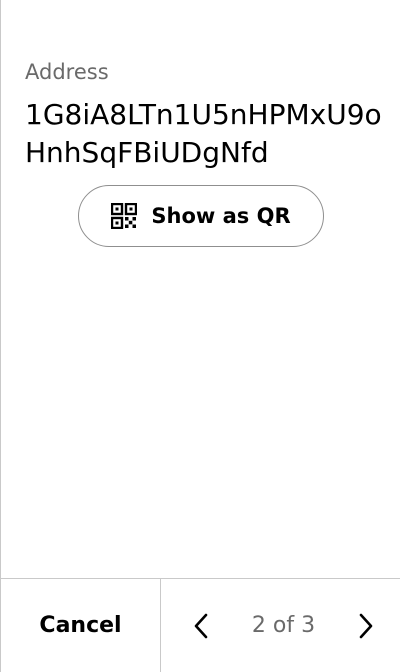 The height and width of the screenshot is (672, 400). Describe the element at coordinates (221, 216) in the screenshot. I see `show-as-qr-label: Show as QR` at that location.